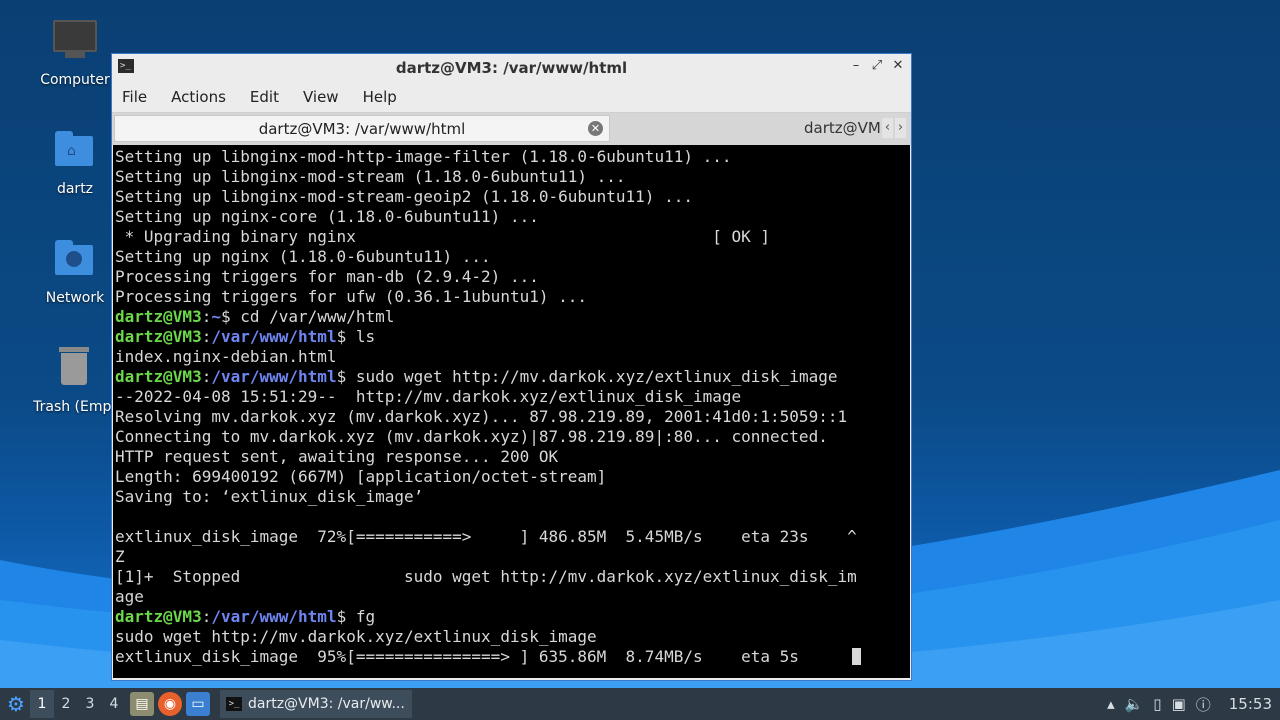 The width and height of the screenshot is (1280, 720). What do you see at coordinates (170, 704) in the screenshot?
I see `firefox-icon: ◉` at bounding box center [170, 704].